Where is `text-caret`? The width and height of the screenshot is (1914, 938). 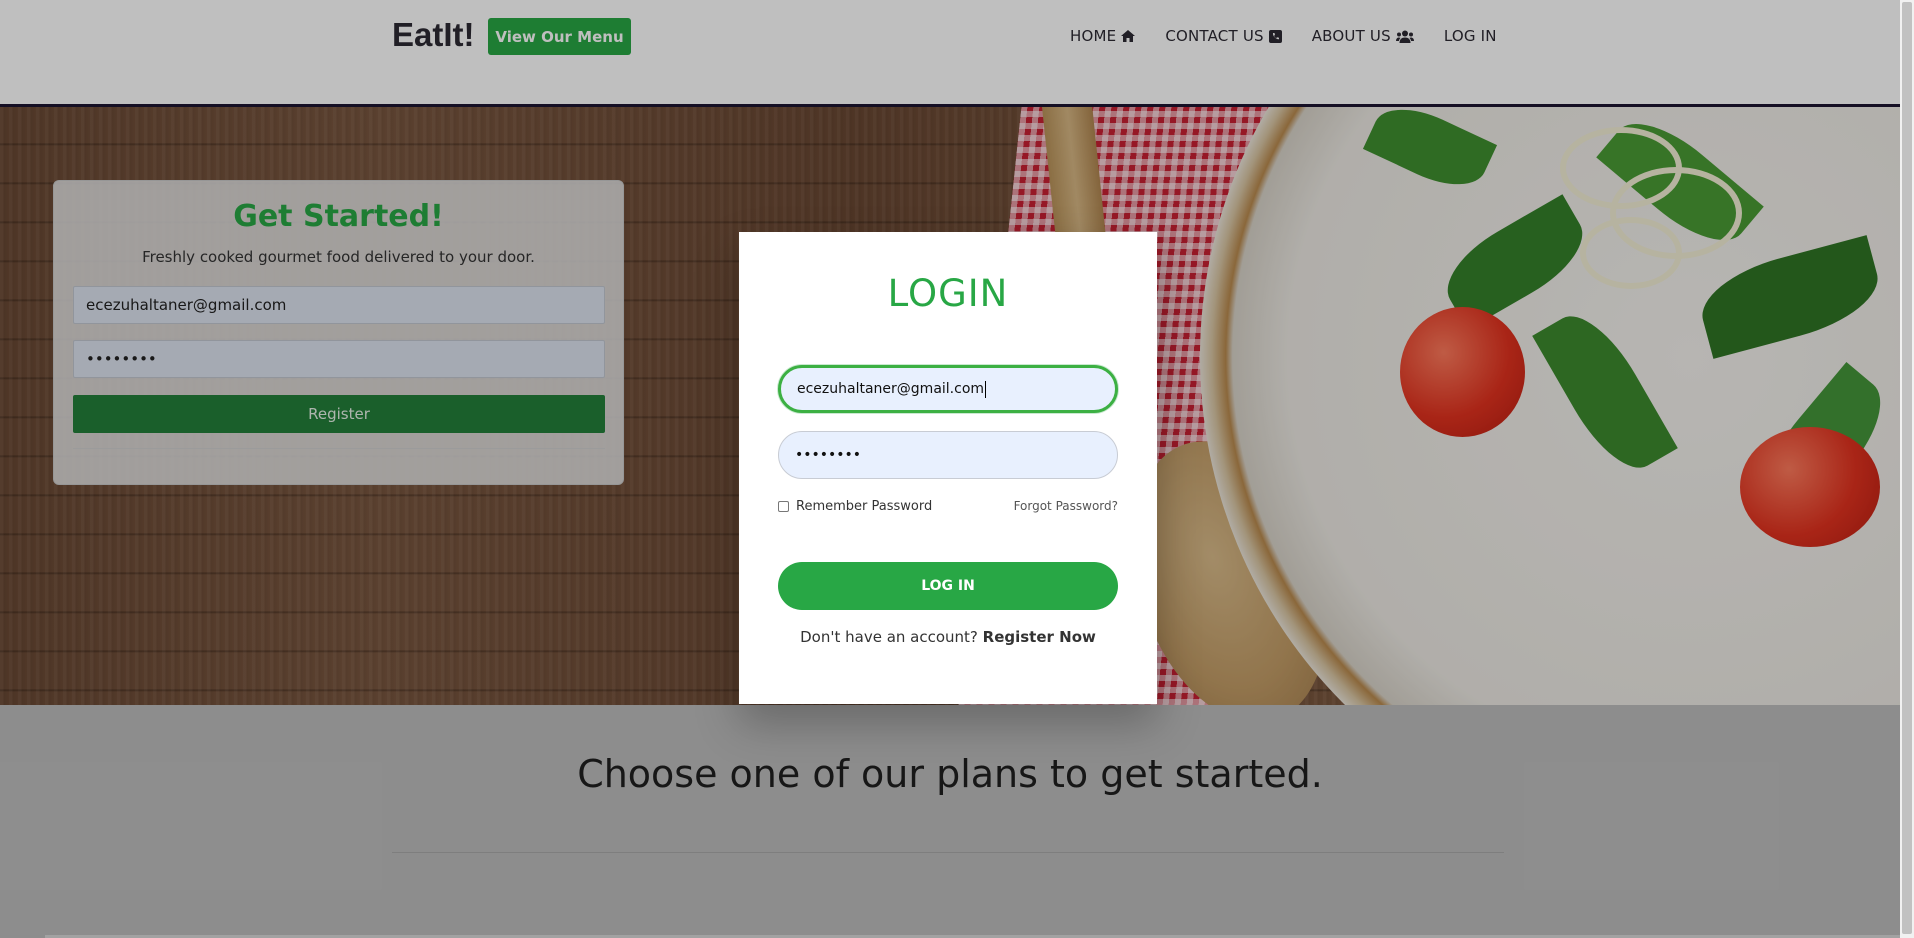
text-caret is located at coordinates (986, 389).